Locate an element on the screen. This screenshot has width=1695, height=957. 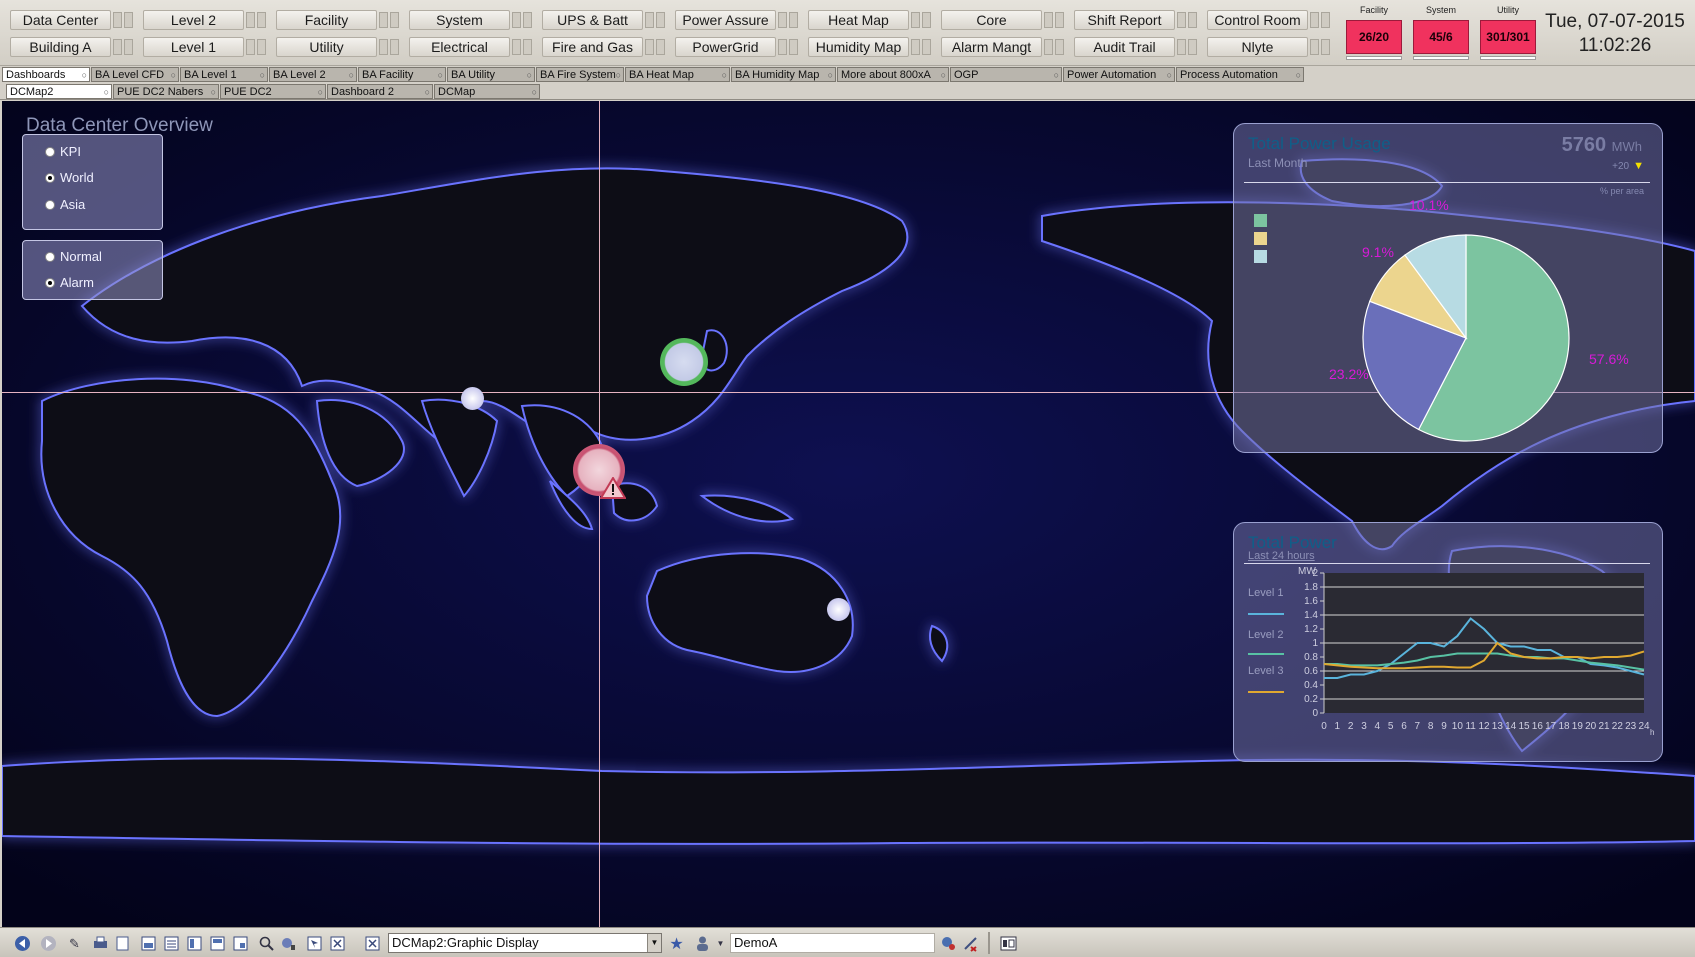
radio-kpi-dot is located at coordinates (50, 151).